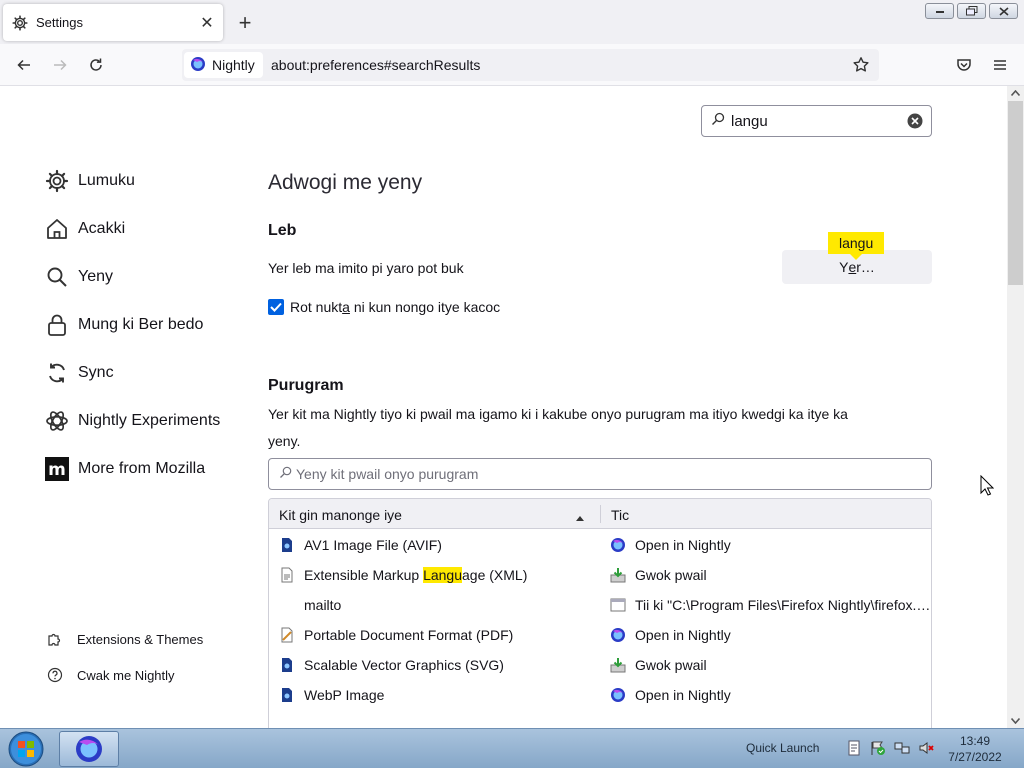 This screenshot has width=1024, height=768. Describe the element at coordinates (344, 695) in the screenshot. I see `content-type-cell: WebP Image` at that location.